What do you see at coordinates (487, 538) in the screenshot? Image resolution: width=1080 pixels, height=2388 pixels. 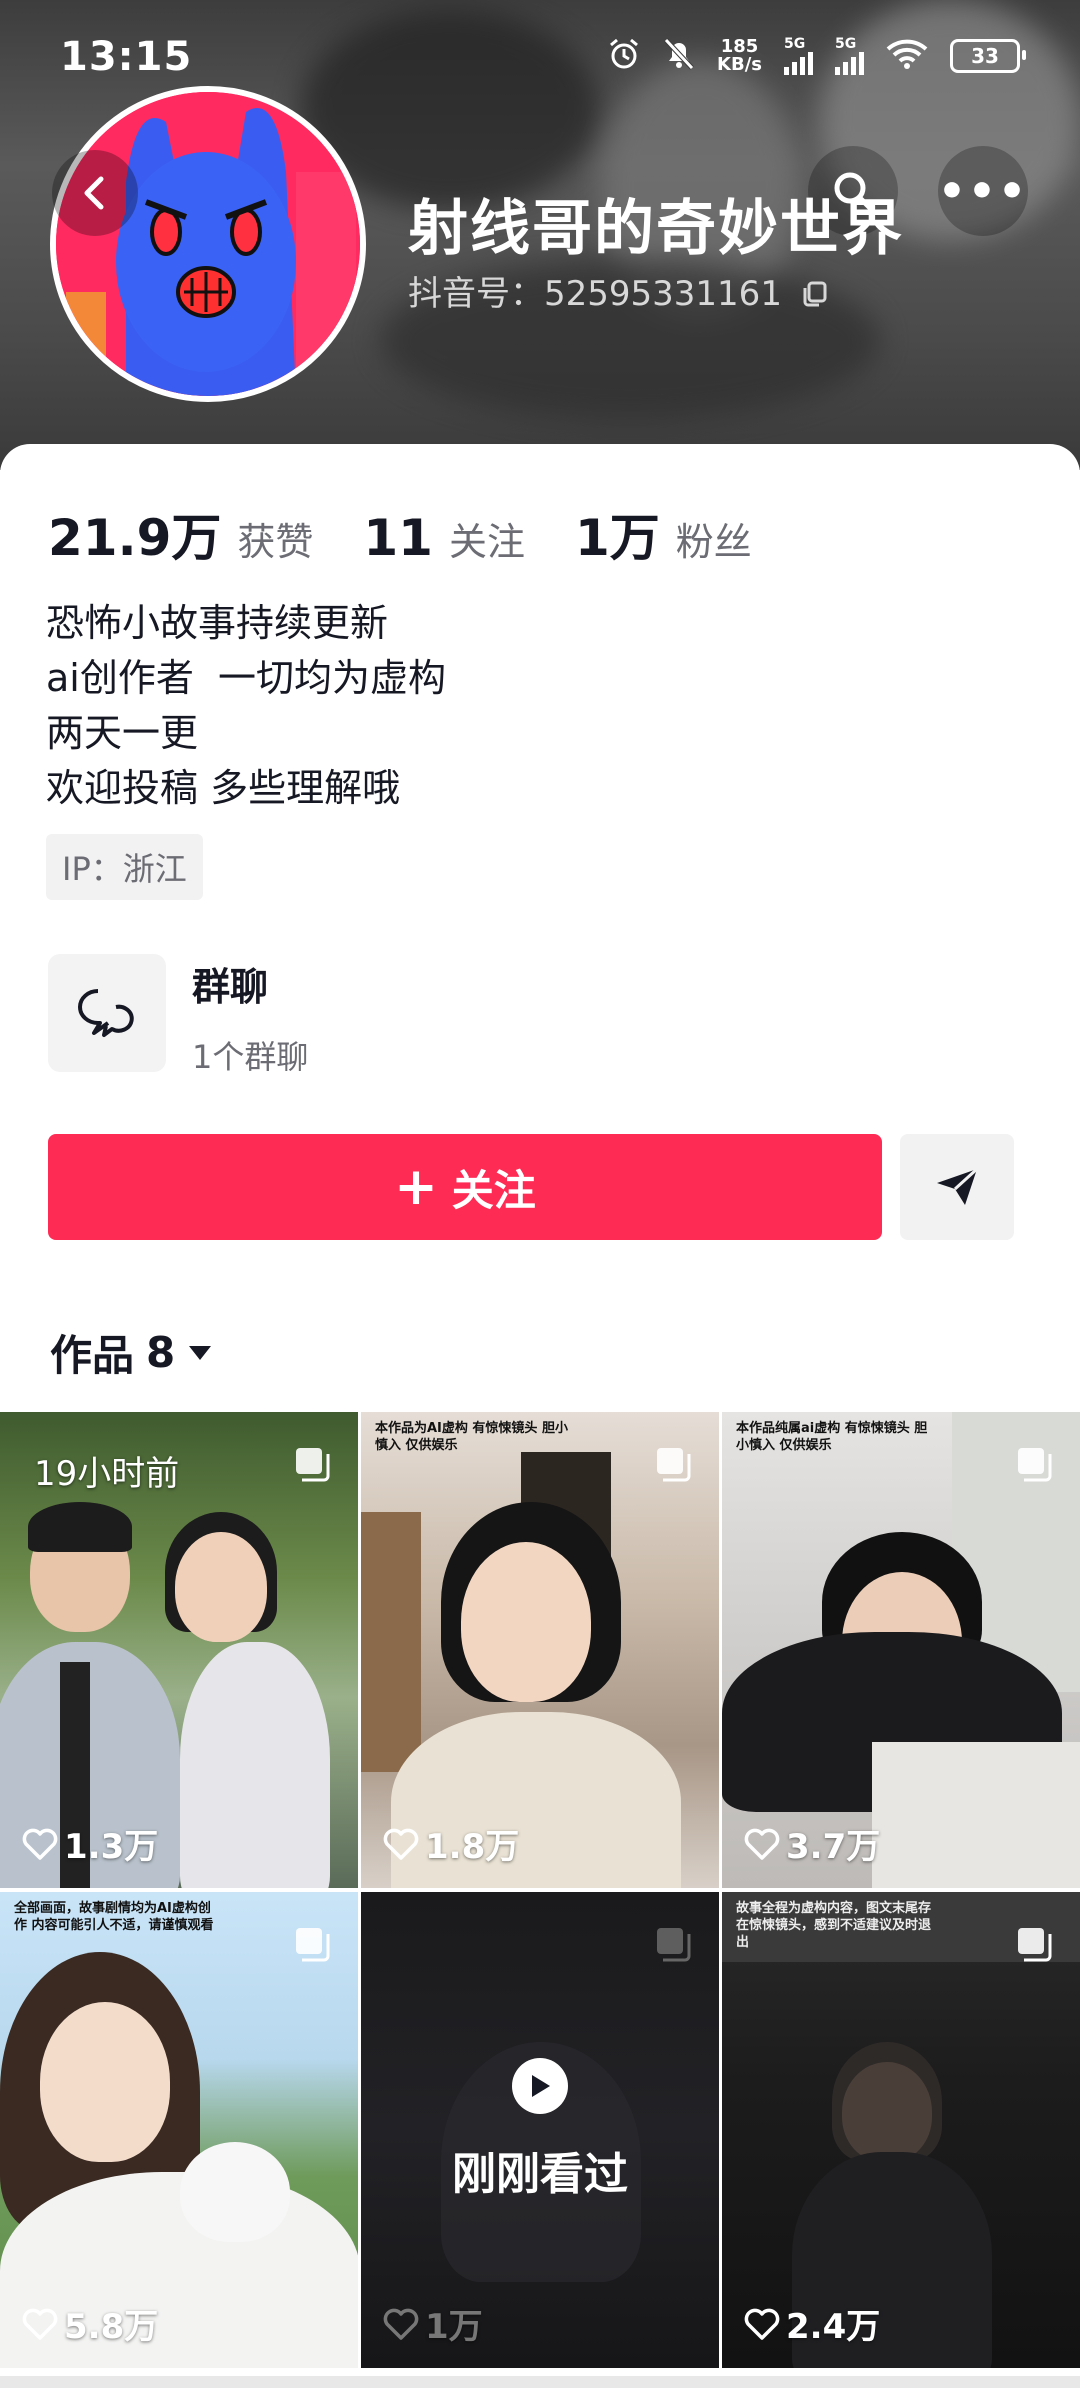 I see `following-label: 关注` at bounding box center [487, 538].